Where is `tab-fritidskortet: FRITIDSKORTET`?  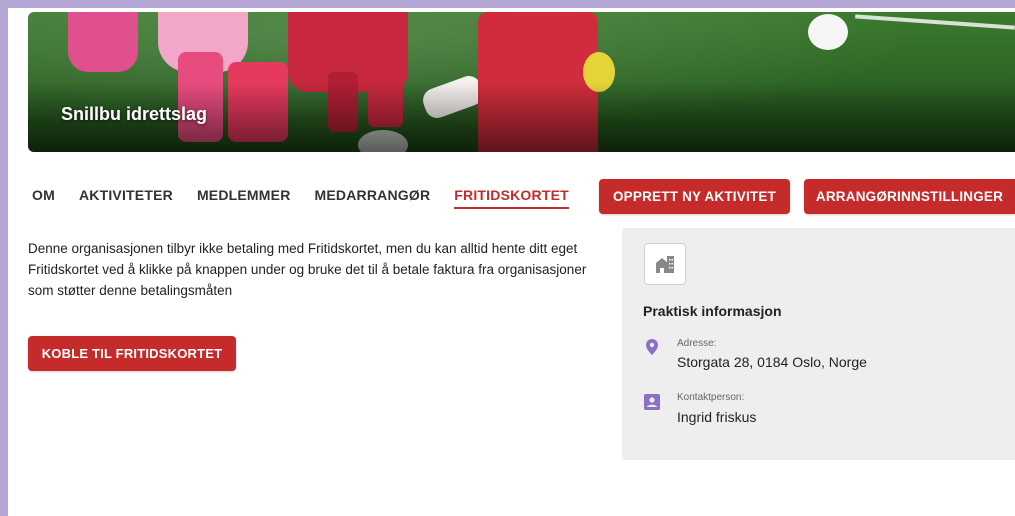
tab-fritidskortet: FRITIDSKORTET is located at coordinates (511, 198).